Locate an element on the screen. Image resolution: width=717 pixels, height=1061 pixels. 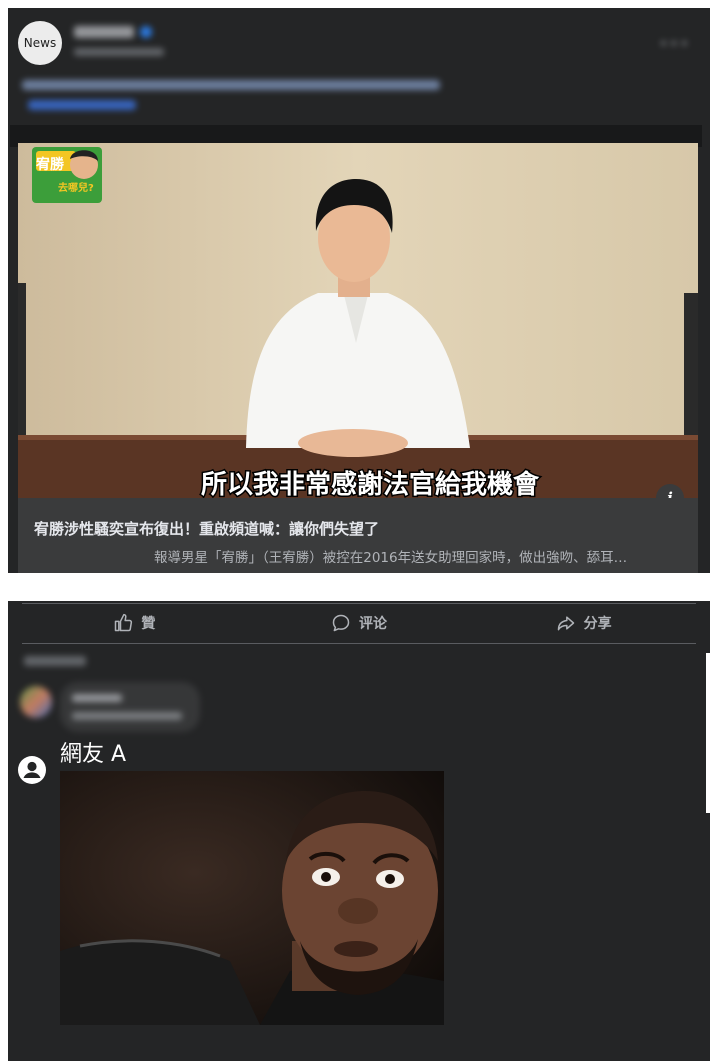
user-avatar-icon is located at coordinates (32, 770).